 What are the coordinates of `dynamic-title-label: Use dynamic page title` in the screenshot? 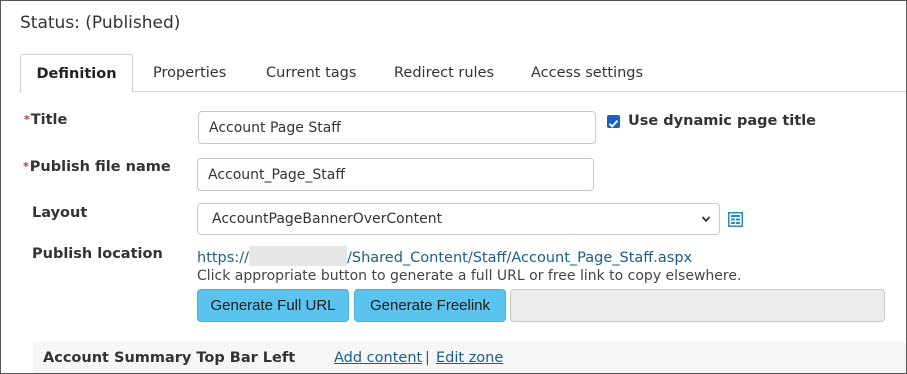 It's located at (722, 121).